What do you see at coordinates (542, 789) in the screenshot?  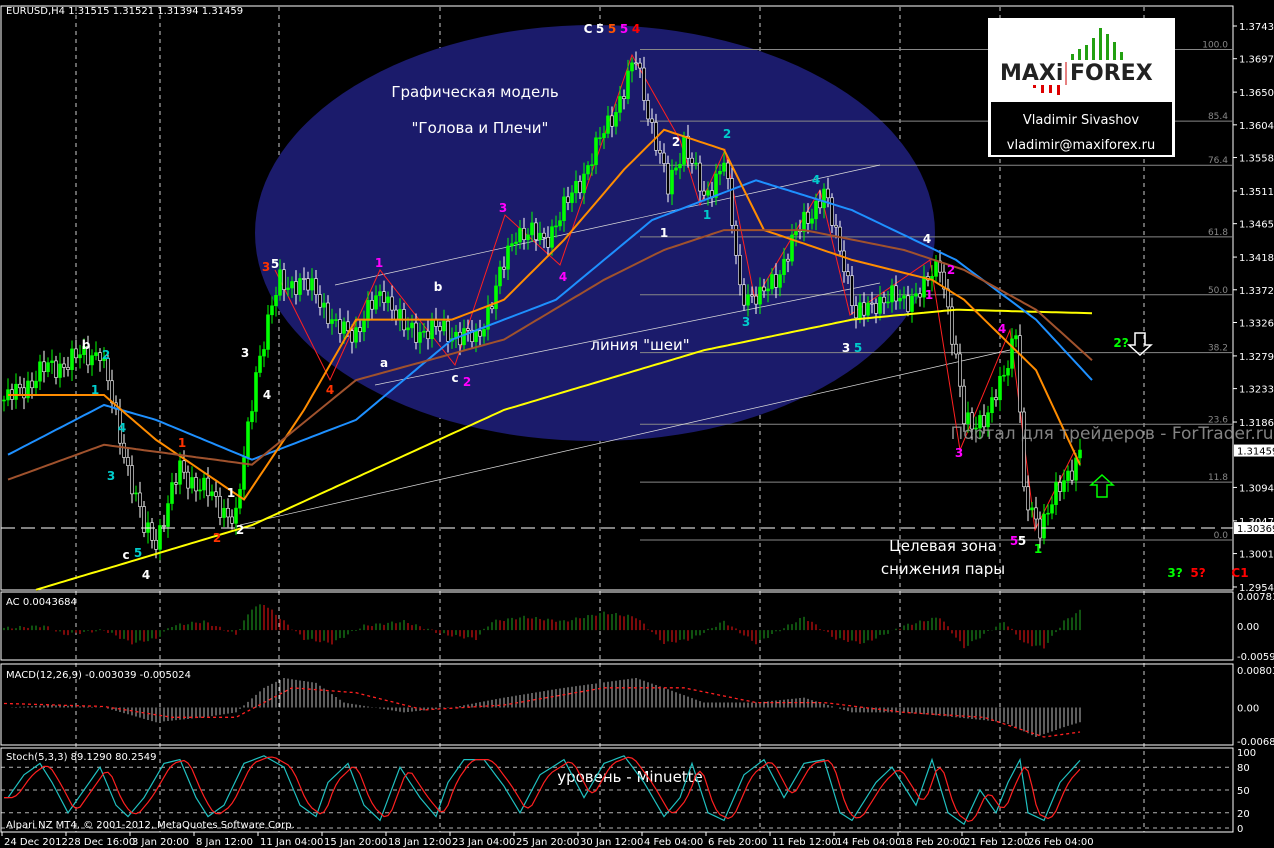 I see `stoch-signal-line` at bounding box center [542, 789].